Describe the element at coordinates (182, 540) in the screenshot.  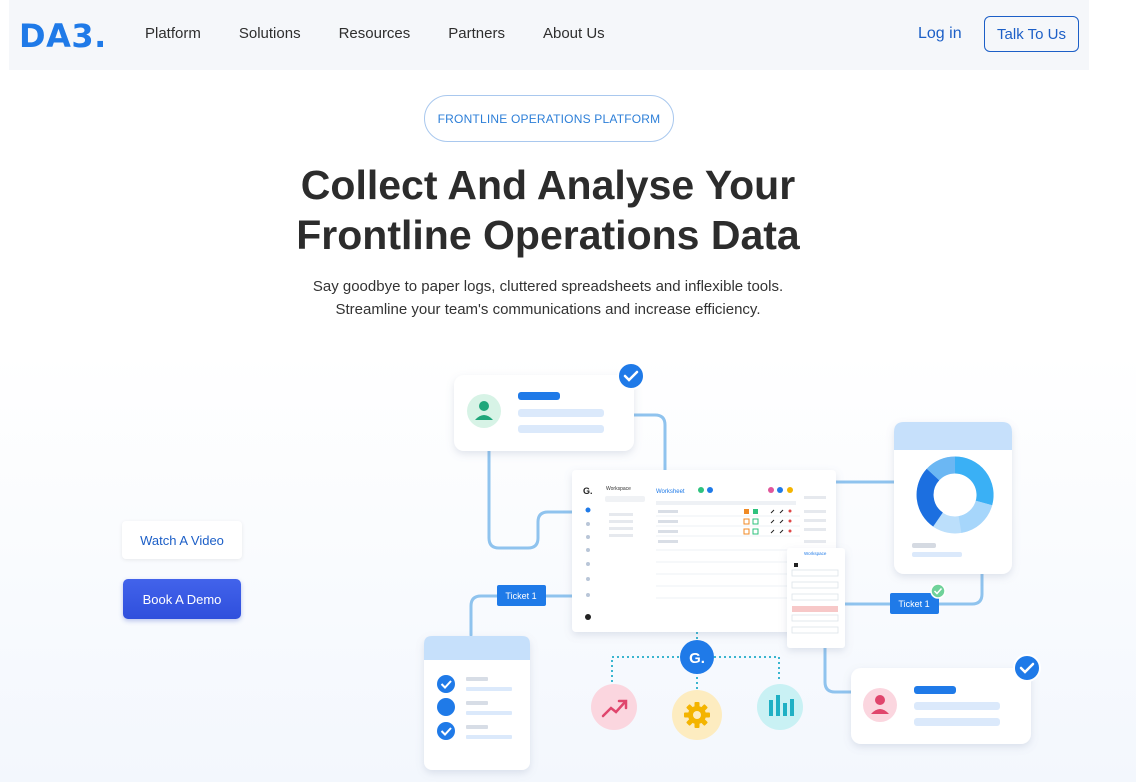
I see `watch-video-button: Watch A Video` at that location.